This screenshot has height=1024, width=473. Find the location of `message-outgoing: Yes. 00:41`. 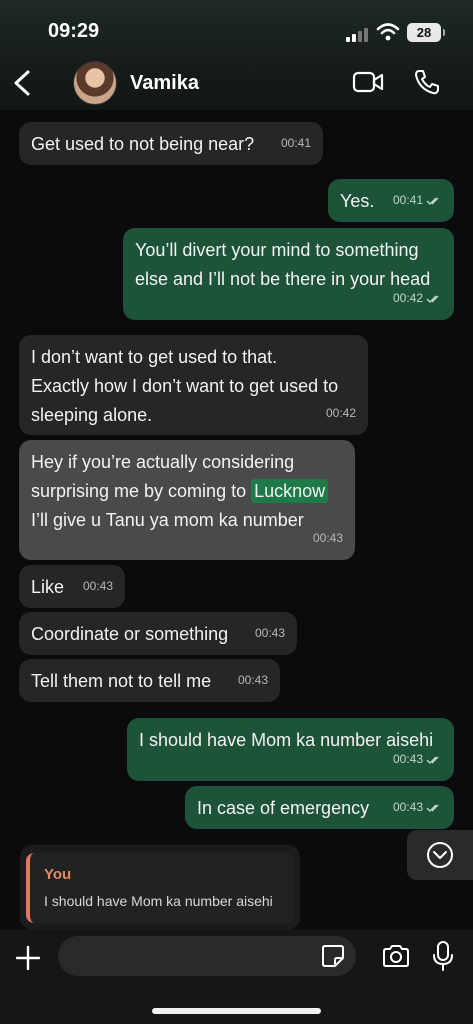

message-outgoing: Yes. 00:41 is located at coordinates (391, 200).